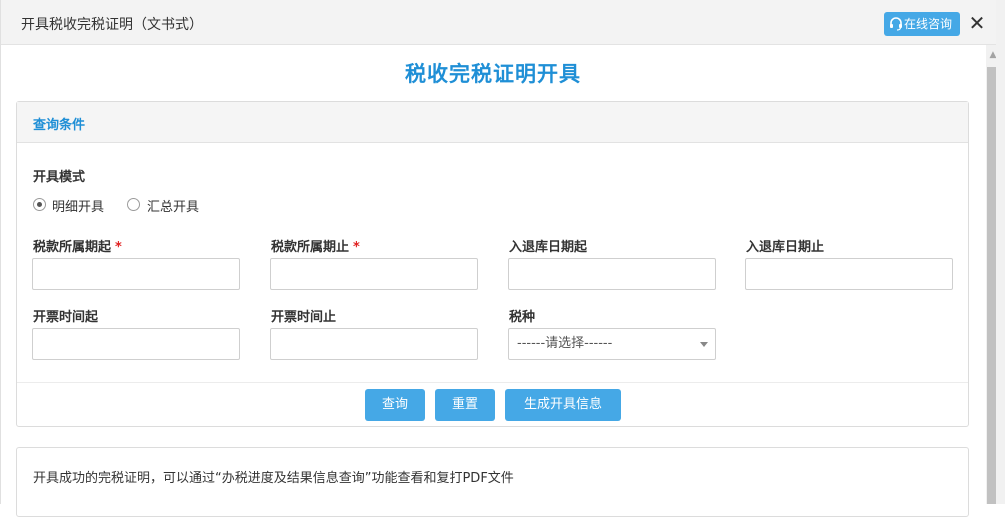 The height and width of the screenshot is (517, 1005). I want to click on treasury-date-end-label: 入退库日期止, so click(785, 247).